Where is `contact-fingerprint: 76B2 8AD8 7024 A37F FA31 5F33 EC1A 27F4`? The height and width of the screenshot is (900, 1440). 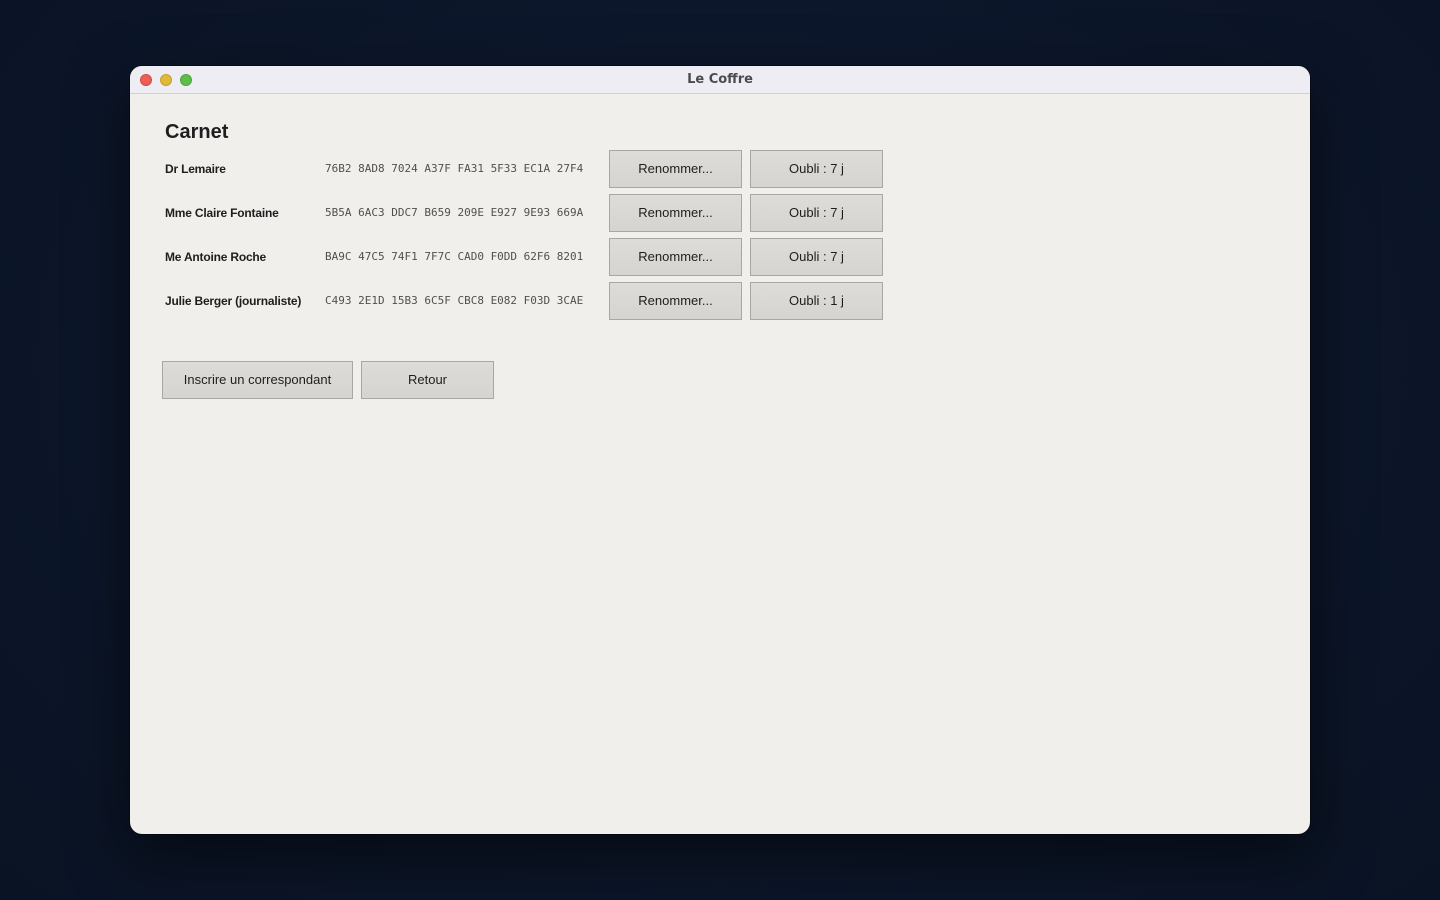 contact-fingerprint: 76B2 8AD8 7024 A37F FA31 5F33 EC1A 27F4 is located at coordinates (454, 168).